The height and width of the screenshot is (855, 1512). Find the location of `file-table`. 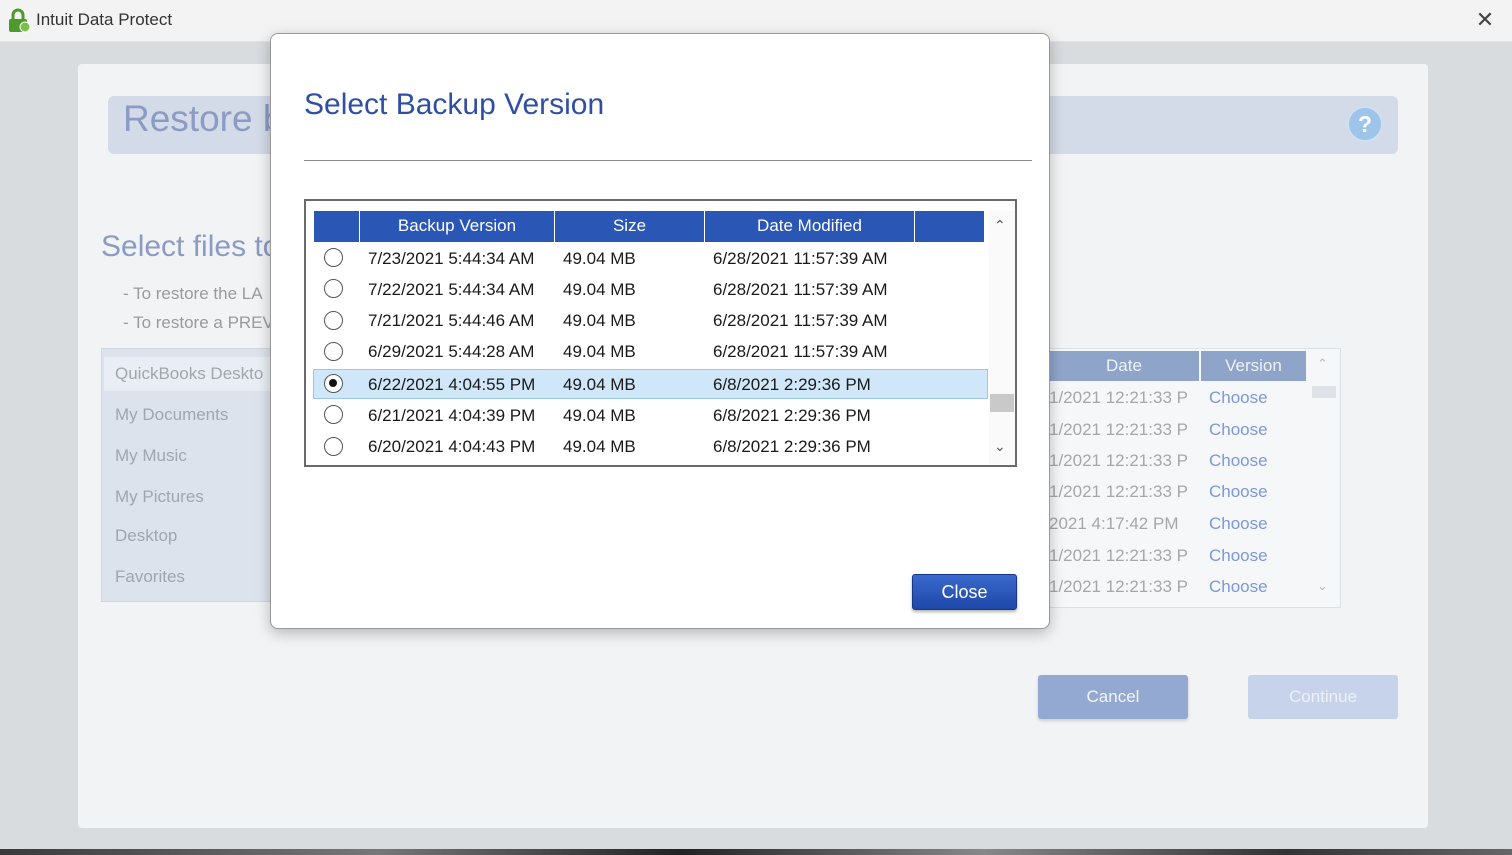

file-table is located at coordinates (1194, 478).